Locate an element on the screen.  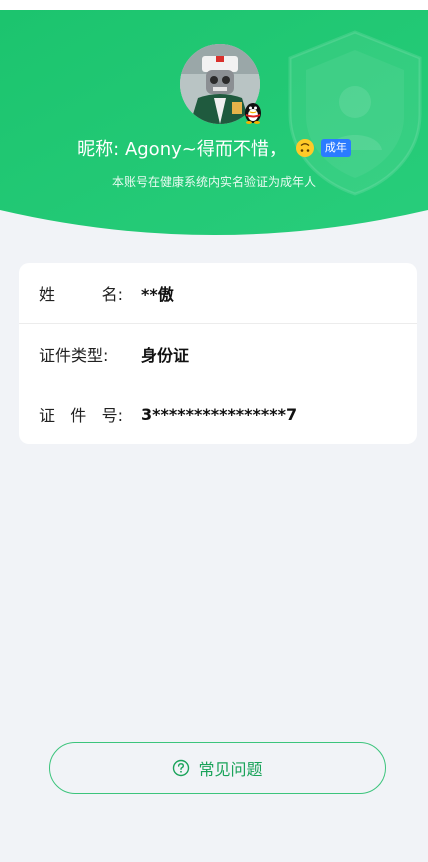
id-type-row: 证件类型: 身份证 is located at coordinates (218, 354).